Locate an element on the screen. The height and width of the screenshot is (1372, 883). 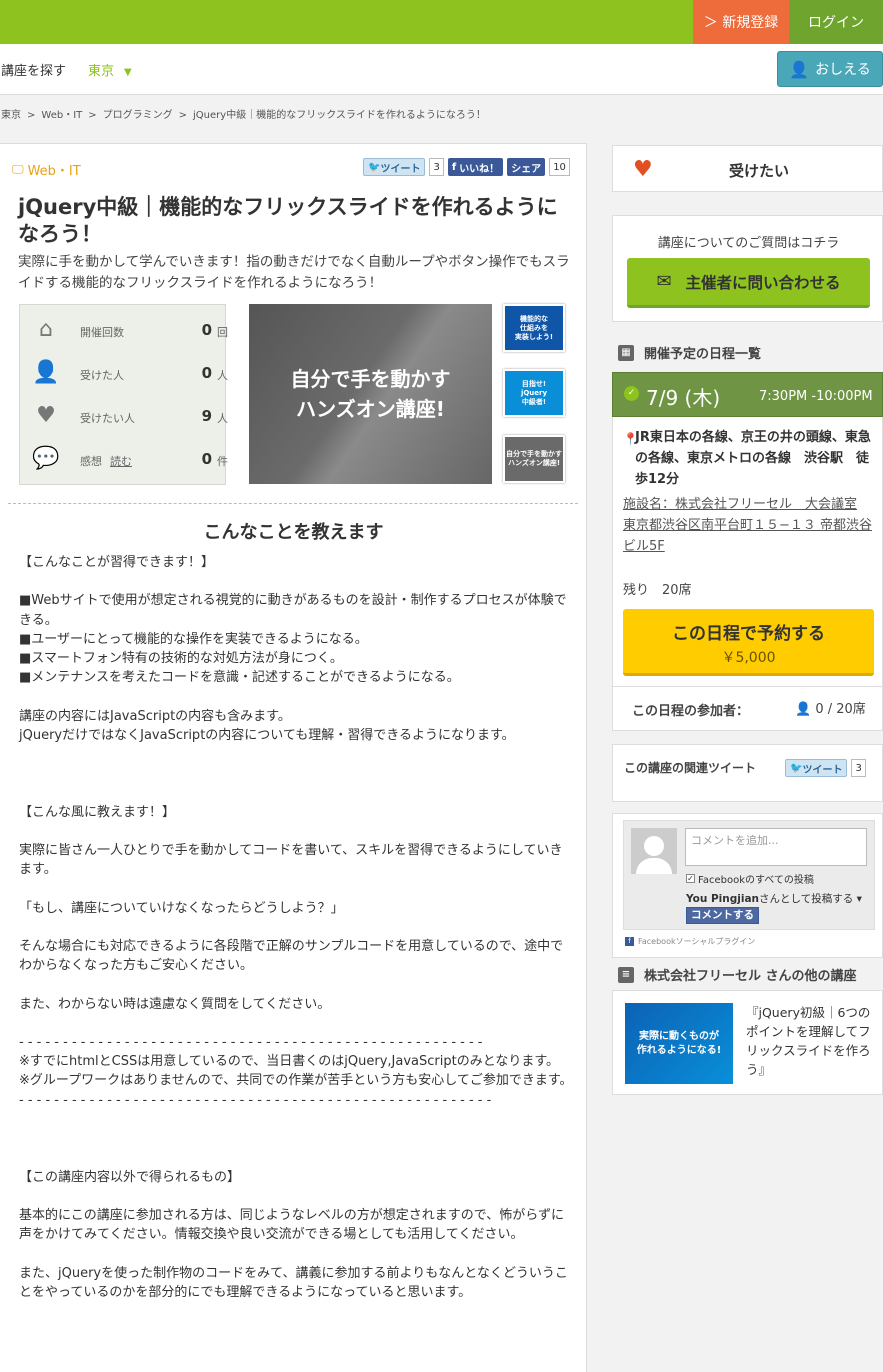
breadcrumb-item: Web・IT is located at coordinates (61, 115).